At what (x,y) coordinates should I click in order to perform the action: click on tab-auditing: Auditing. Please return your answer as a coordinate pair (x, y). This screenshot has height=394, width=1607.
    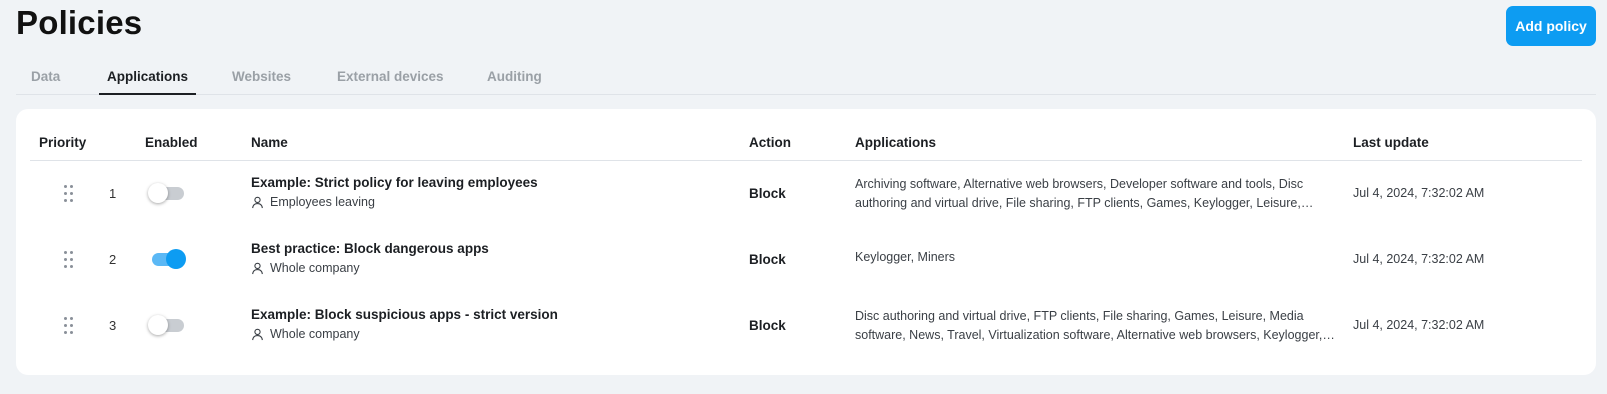
    Looking at the image, I should click on (514, 81).